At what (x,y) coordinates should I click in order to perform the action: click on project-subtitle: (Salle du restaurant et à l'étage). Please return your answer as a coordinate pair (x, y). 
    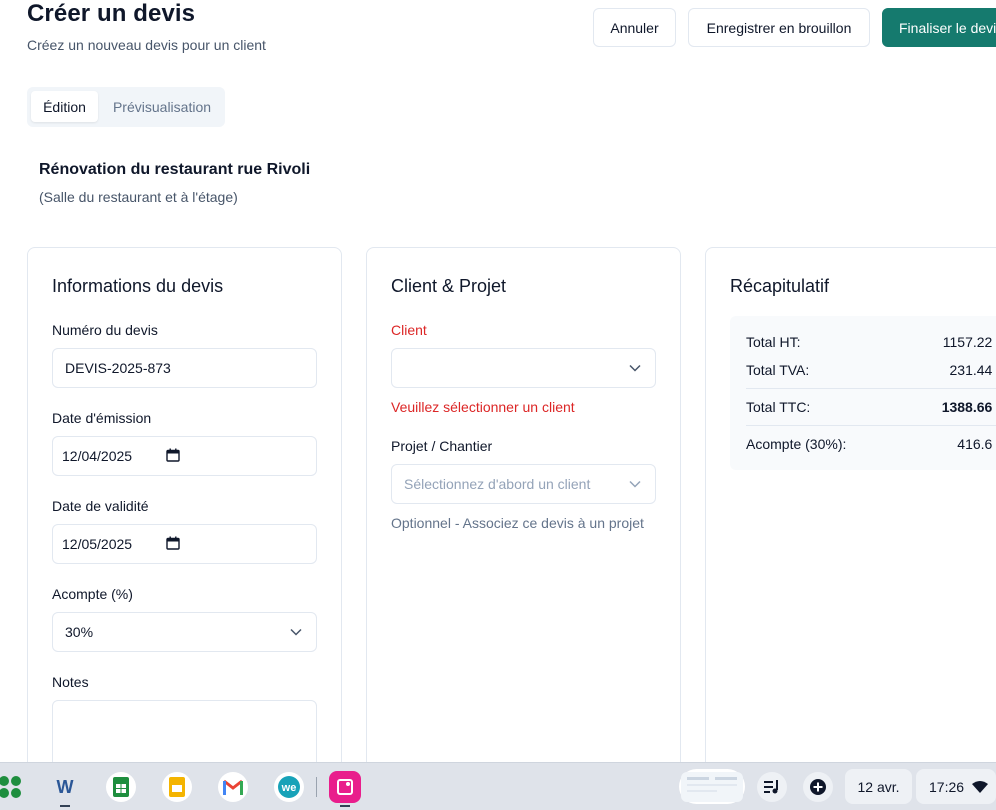
    Looking at the image, I should click on (138, 197).